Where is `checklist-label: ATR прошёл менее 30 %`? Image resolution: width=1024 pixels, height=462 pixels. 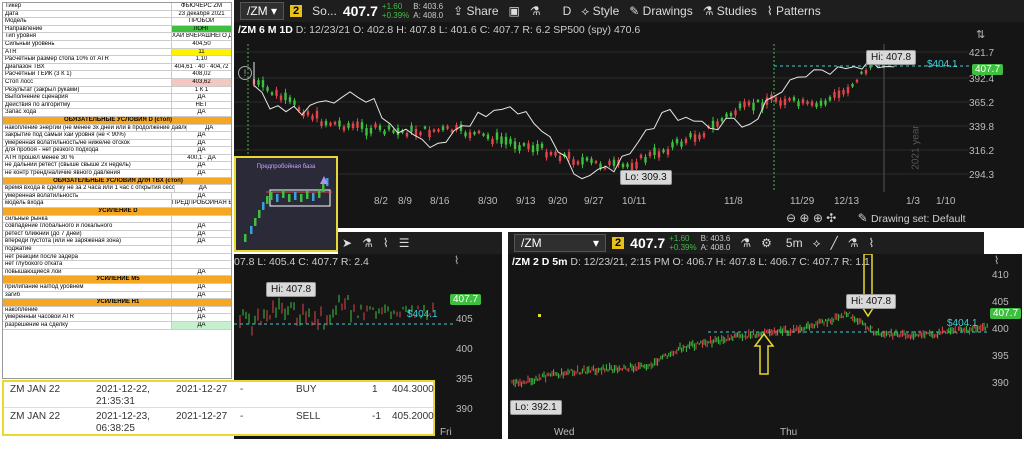 checklist-label: ATR прошёл менее 30 % is located at coordinates (40, 157).